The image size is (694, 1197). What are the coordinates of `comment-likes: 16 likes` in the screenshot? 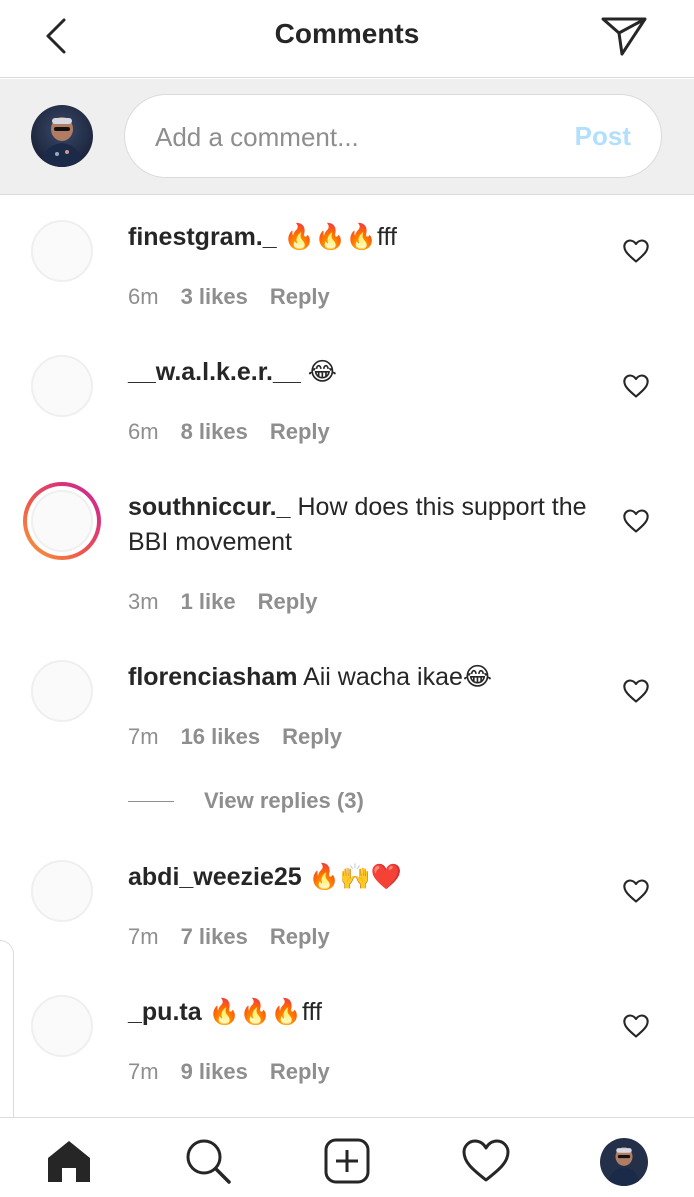 It's located at (221, 736).